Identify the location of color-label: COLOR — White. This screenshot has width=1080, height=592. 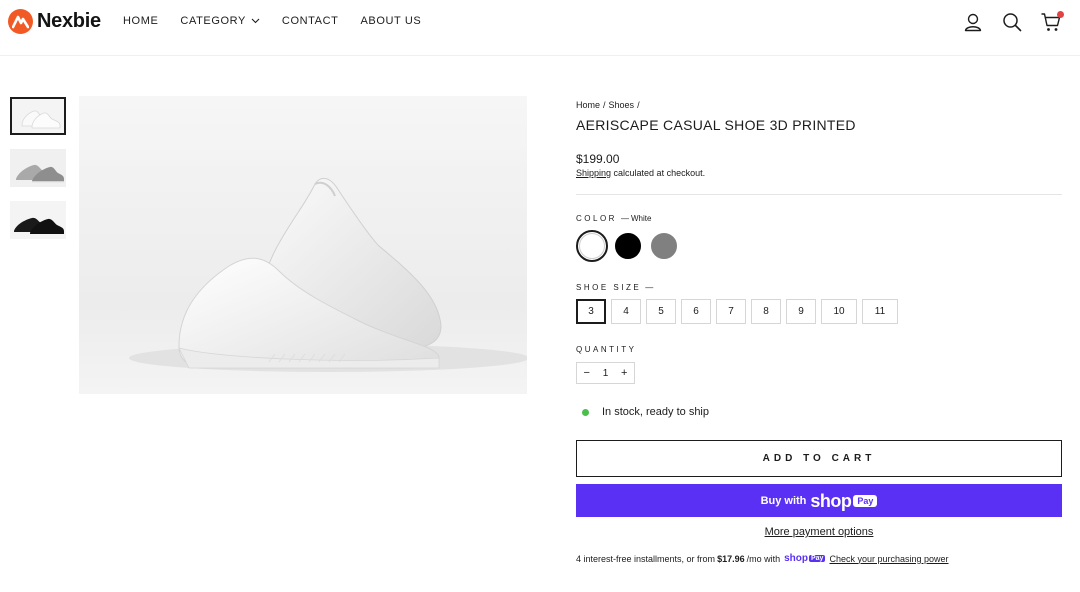
(819, 218).